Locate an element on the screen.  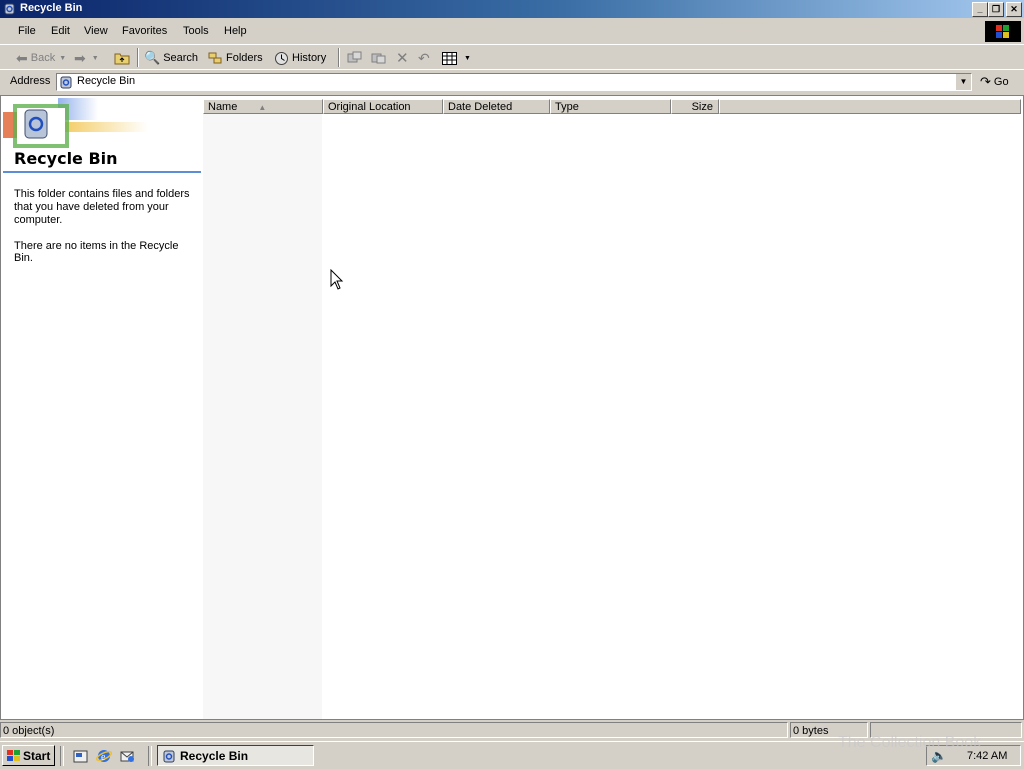
address-input: Recycle Bin ▼ is located at coordinates (514, 82).